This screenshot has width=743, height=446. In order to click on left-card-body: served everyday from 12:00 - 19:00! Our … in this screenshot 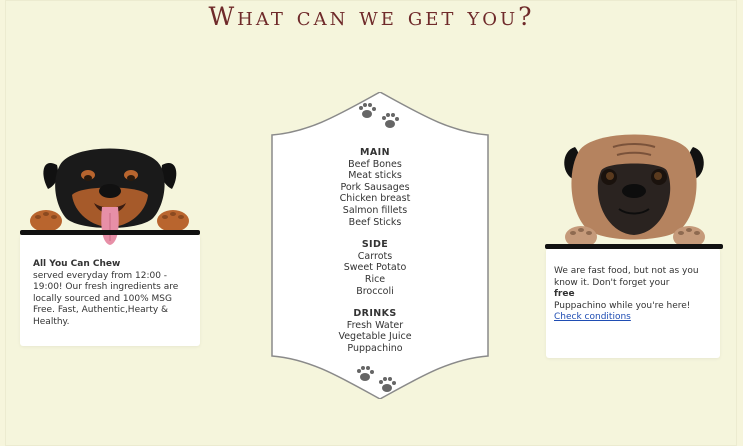, I will do `click(106, 298)`.